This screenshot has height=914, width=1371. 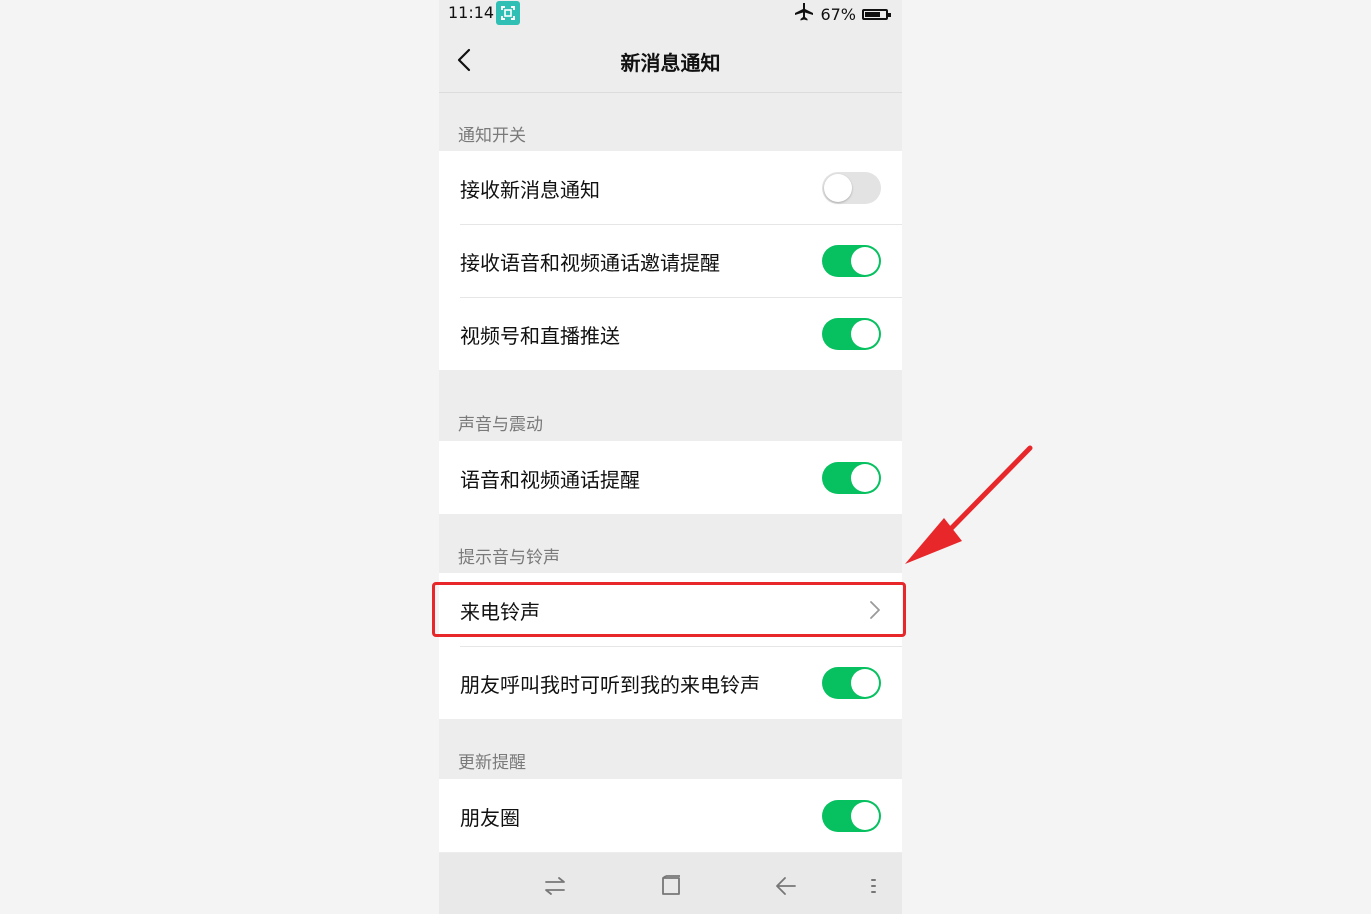 I want to click on battery-percent: 67%, so click(x=838, y=14).